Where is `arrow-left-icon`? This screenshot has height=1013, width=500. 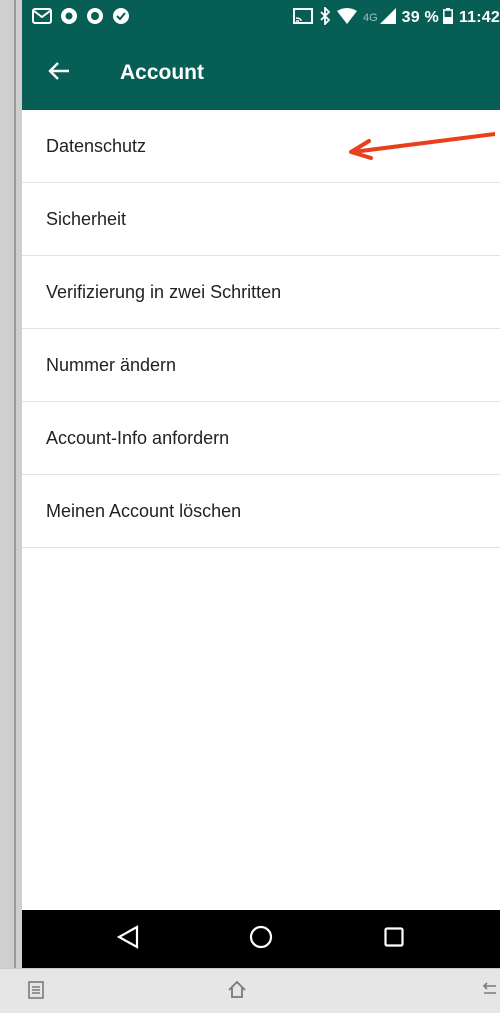 arrow-left-icon is located at coordinates (59, 73).